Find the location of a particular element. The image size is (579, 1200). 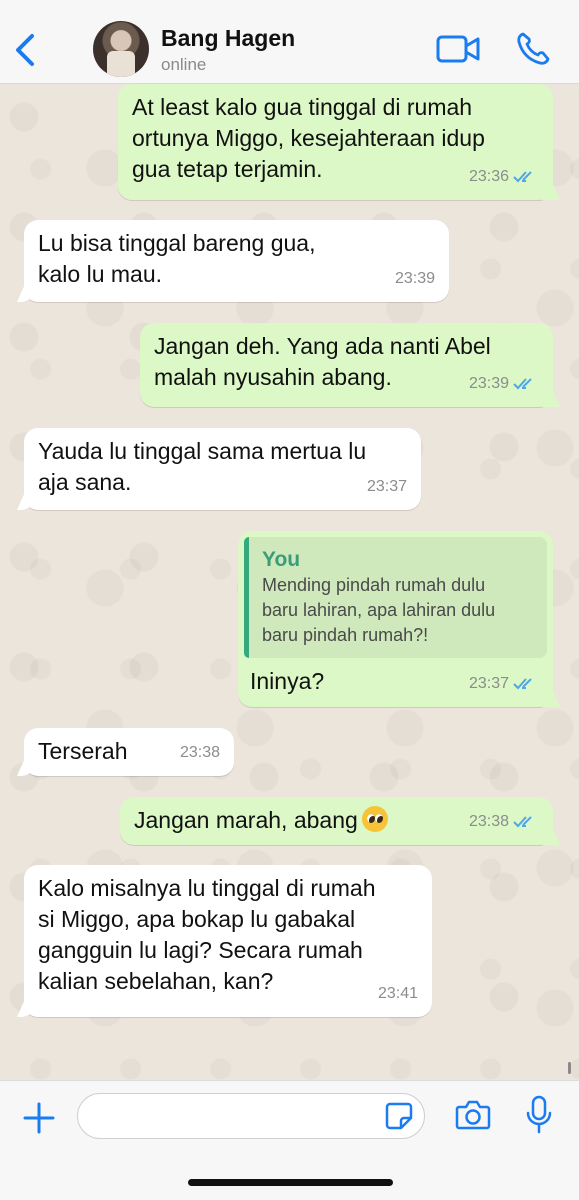

avatar is located at coordinates (121, 49).